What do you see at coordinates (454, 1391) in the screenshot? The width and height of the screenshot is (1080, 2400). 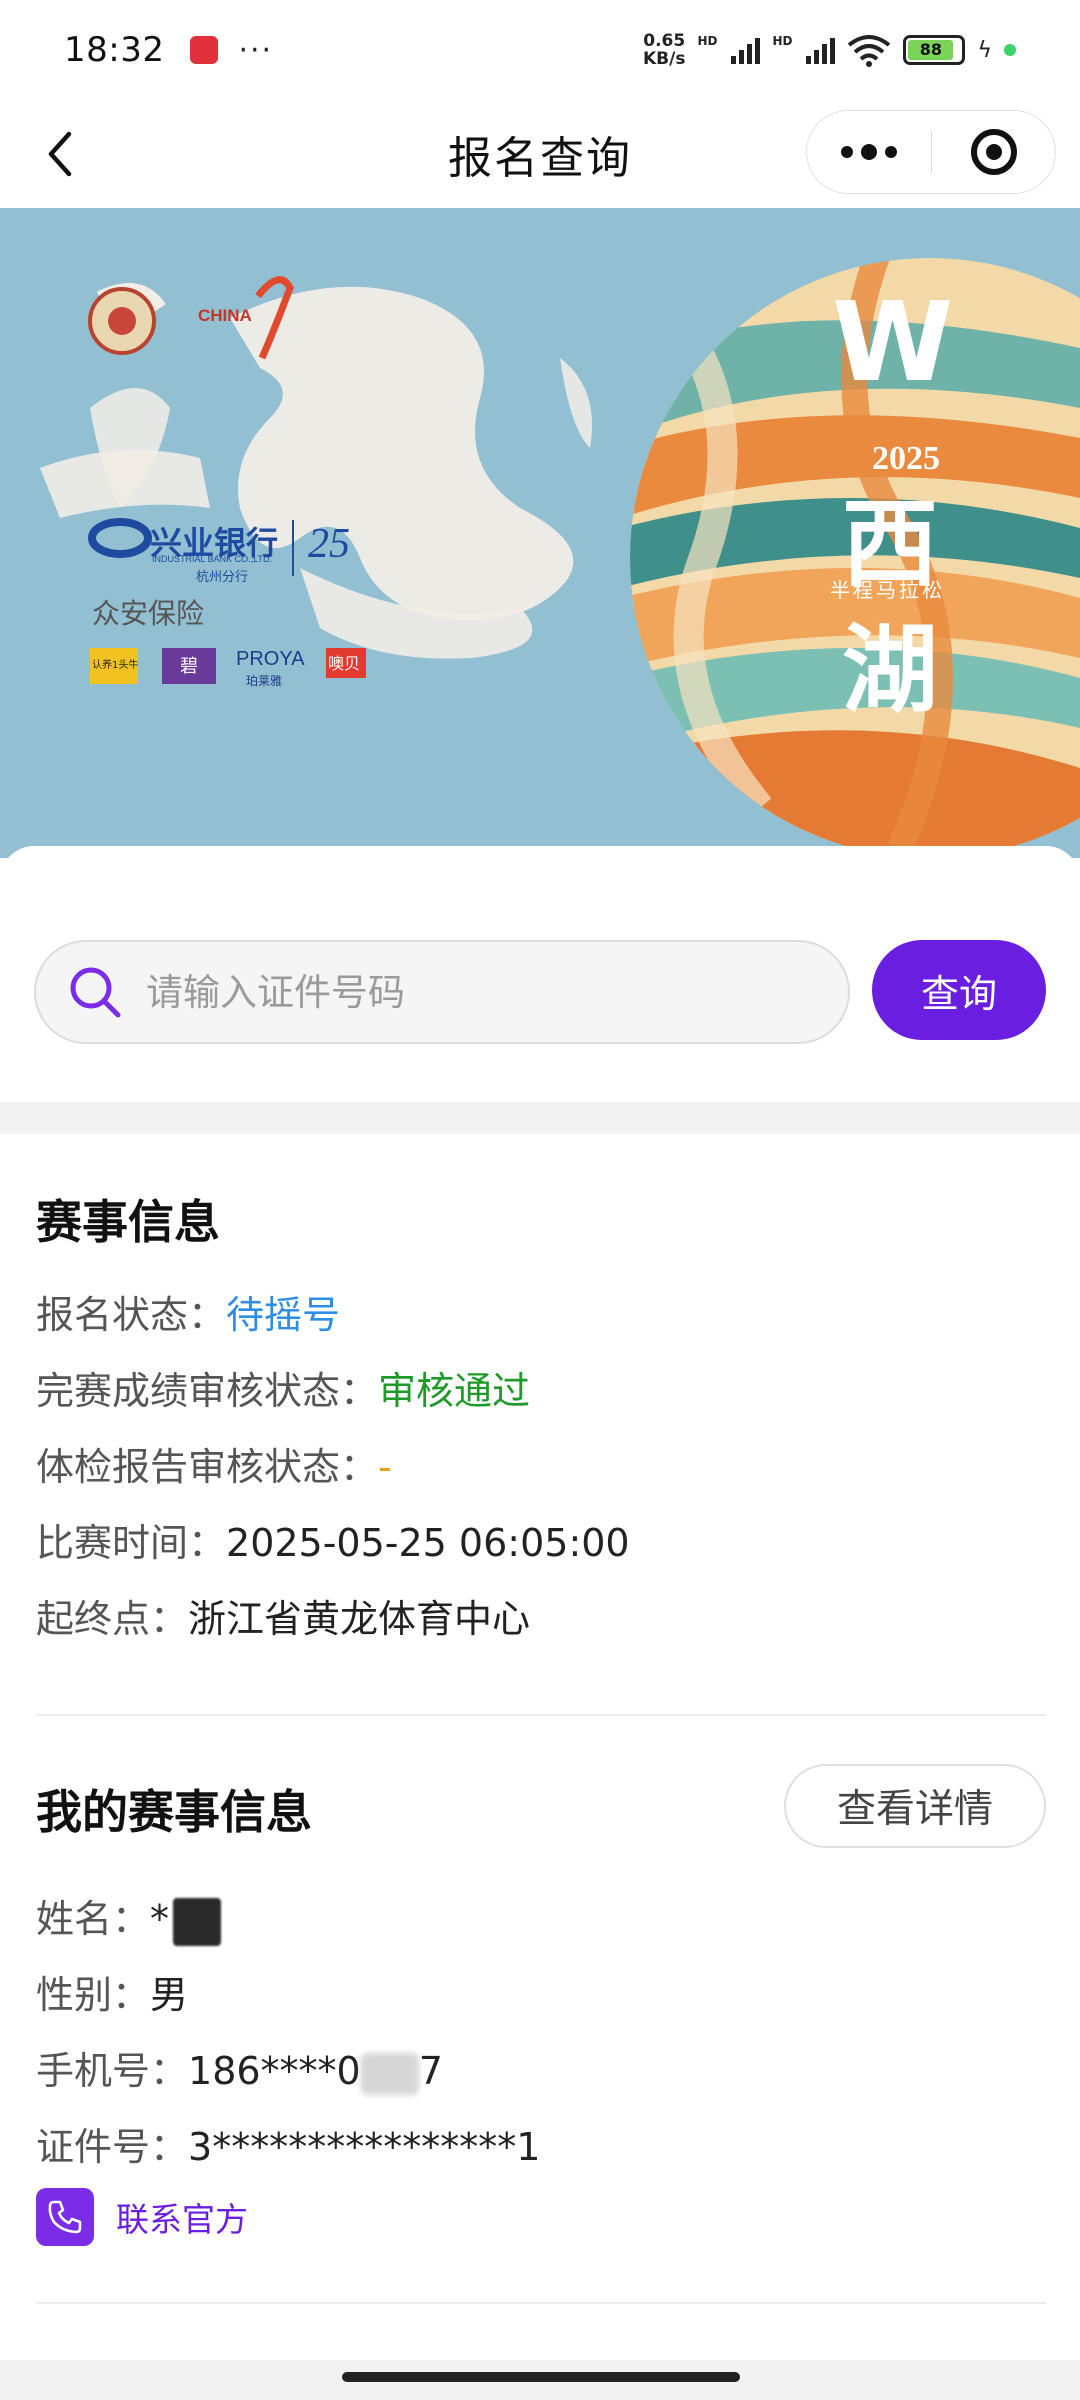 I see `result-review-value: 审核通过` at bounding box center [454, 1391].